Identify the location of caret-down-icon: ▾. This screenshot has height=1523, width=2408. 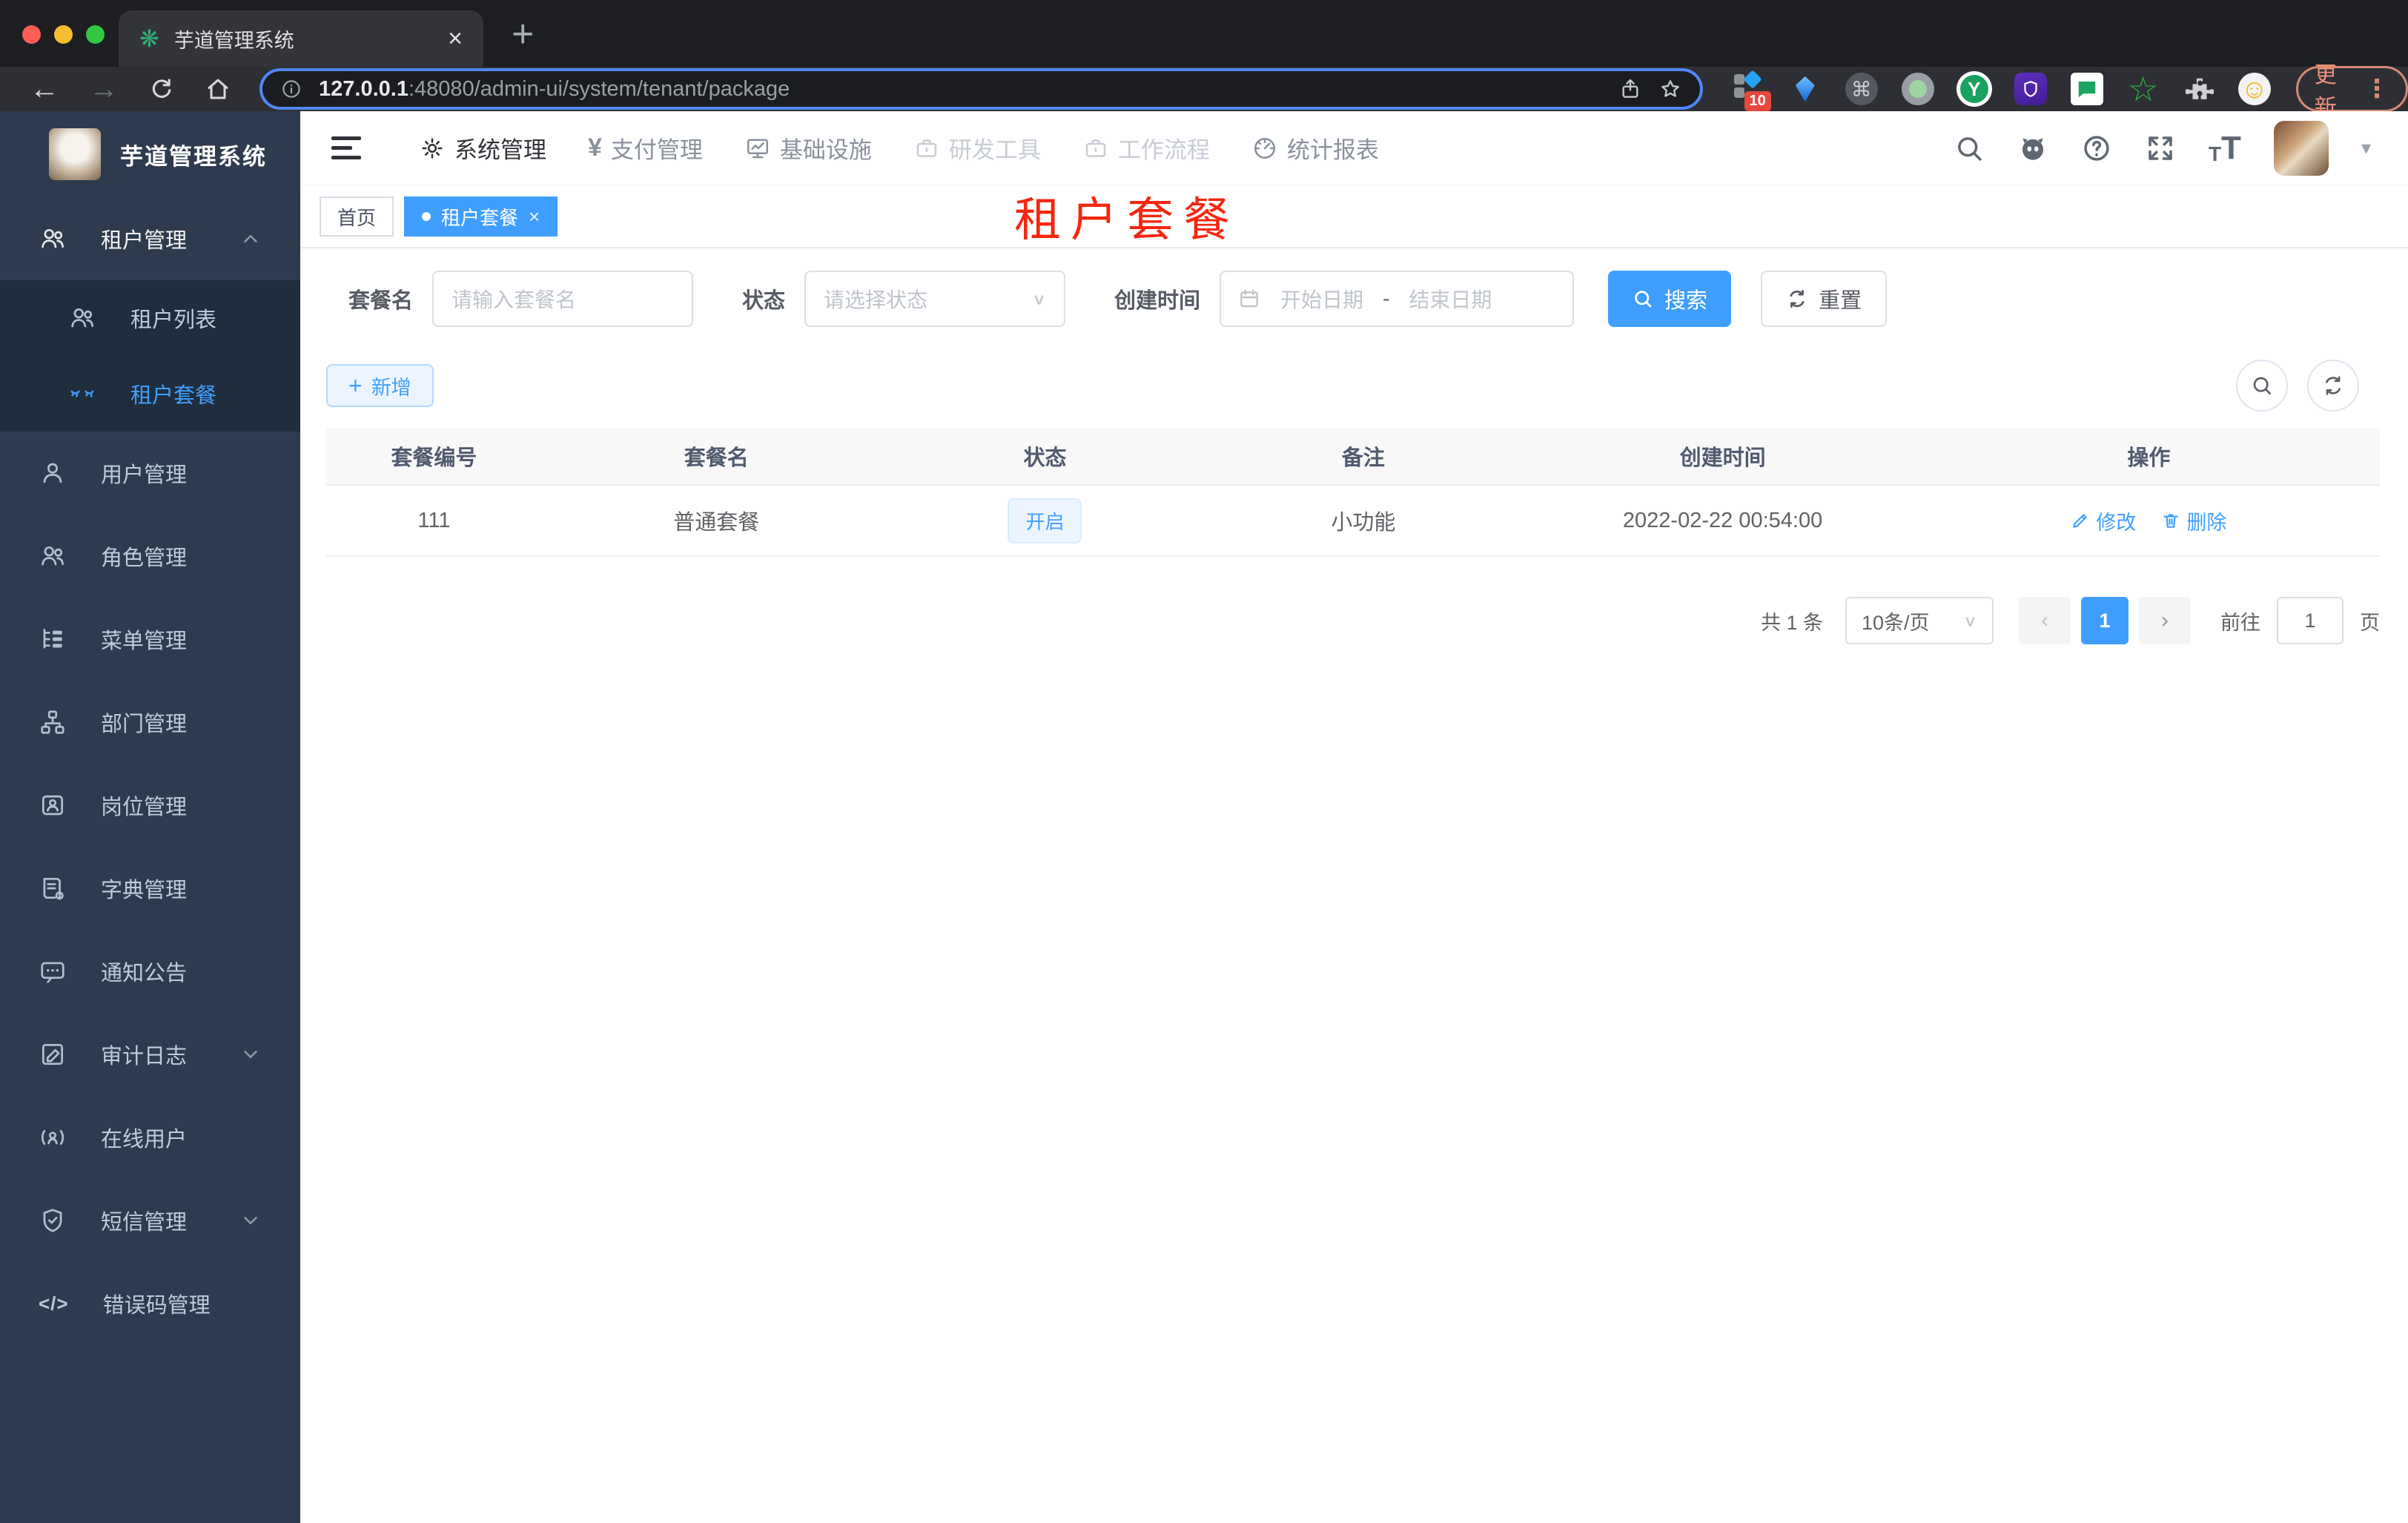
(2366, 148).